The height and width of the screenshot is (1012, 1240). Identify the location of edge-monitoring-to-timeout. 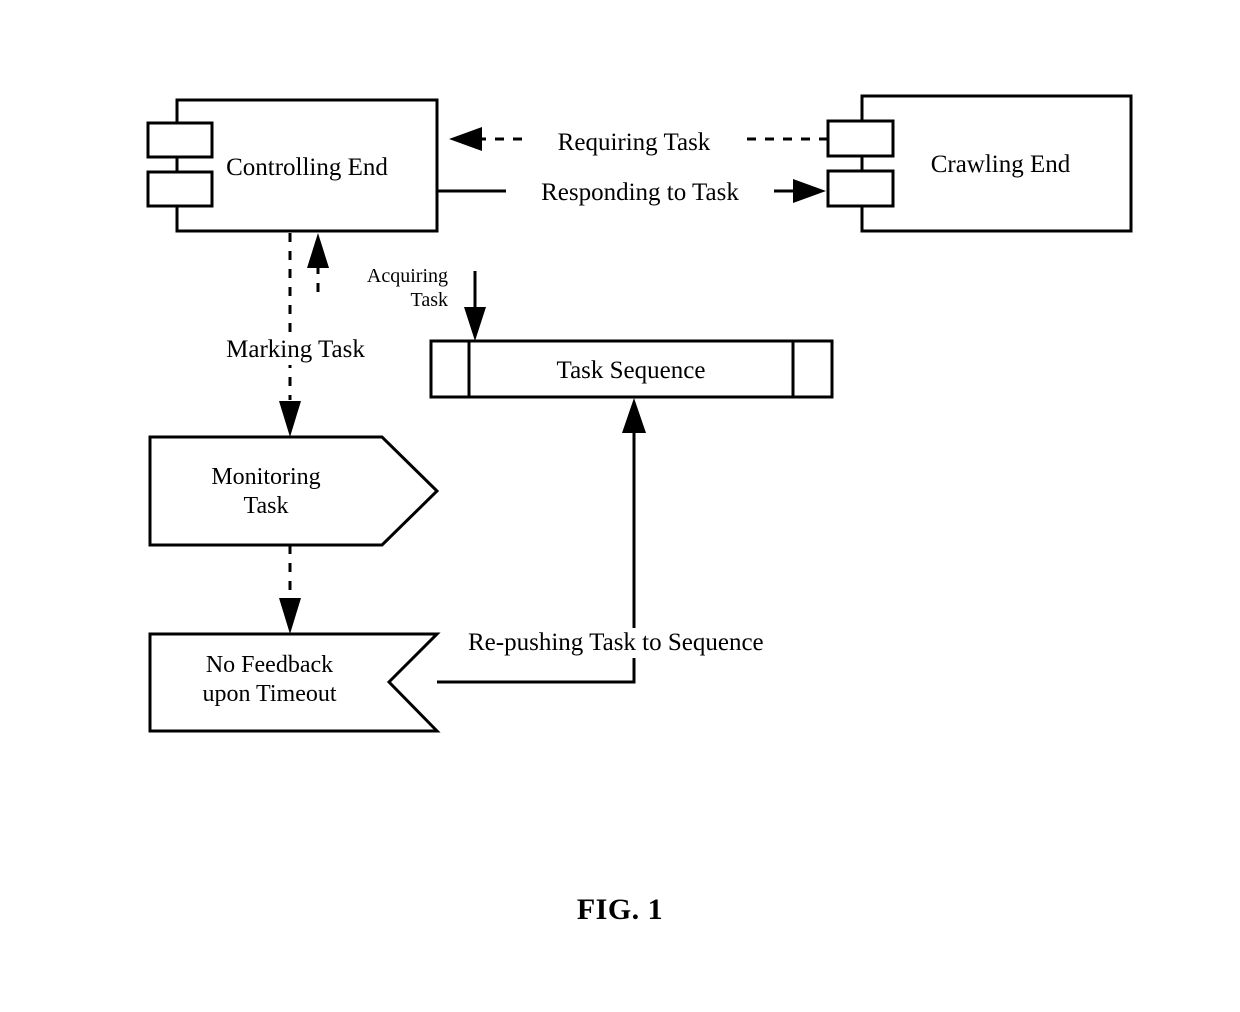
(290, 589).